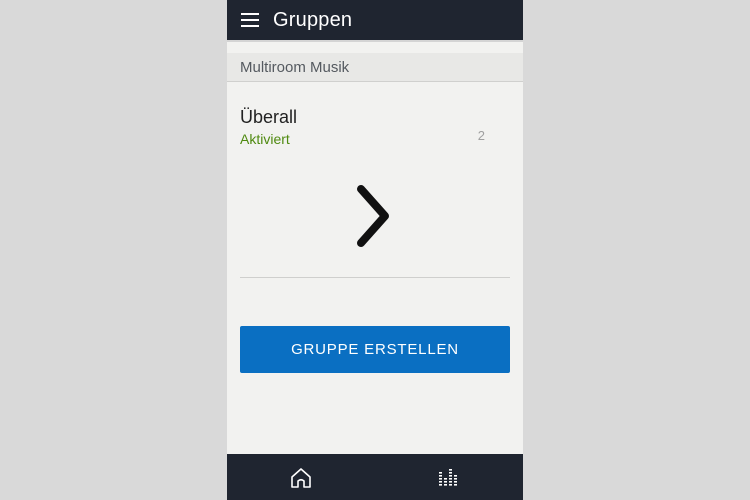 The width and height of the screenshot is (750, 500). What do you see at coordinates (373, 216) in the screenshot?
I see `chevron-right-icon` at bounding box center [373, 216].